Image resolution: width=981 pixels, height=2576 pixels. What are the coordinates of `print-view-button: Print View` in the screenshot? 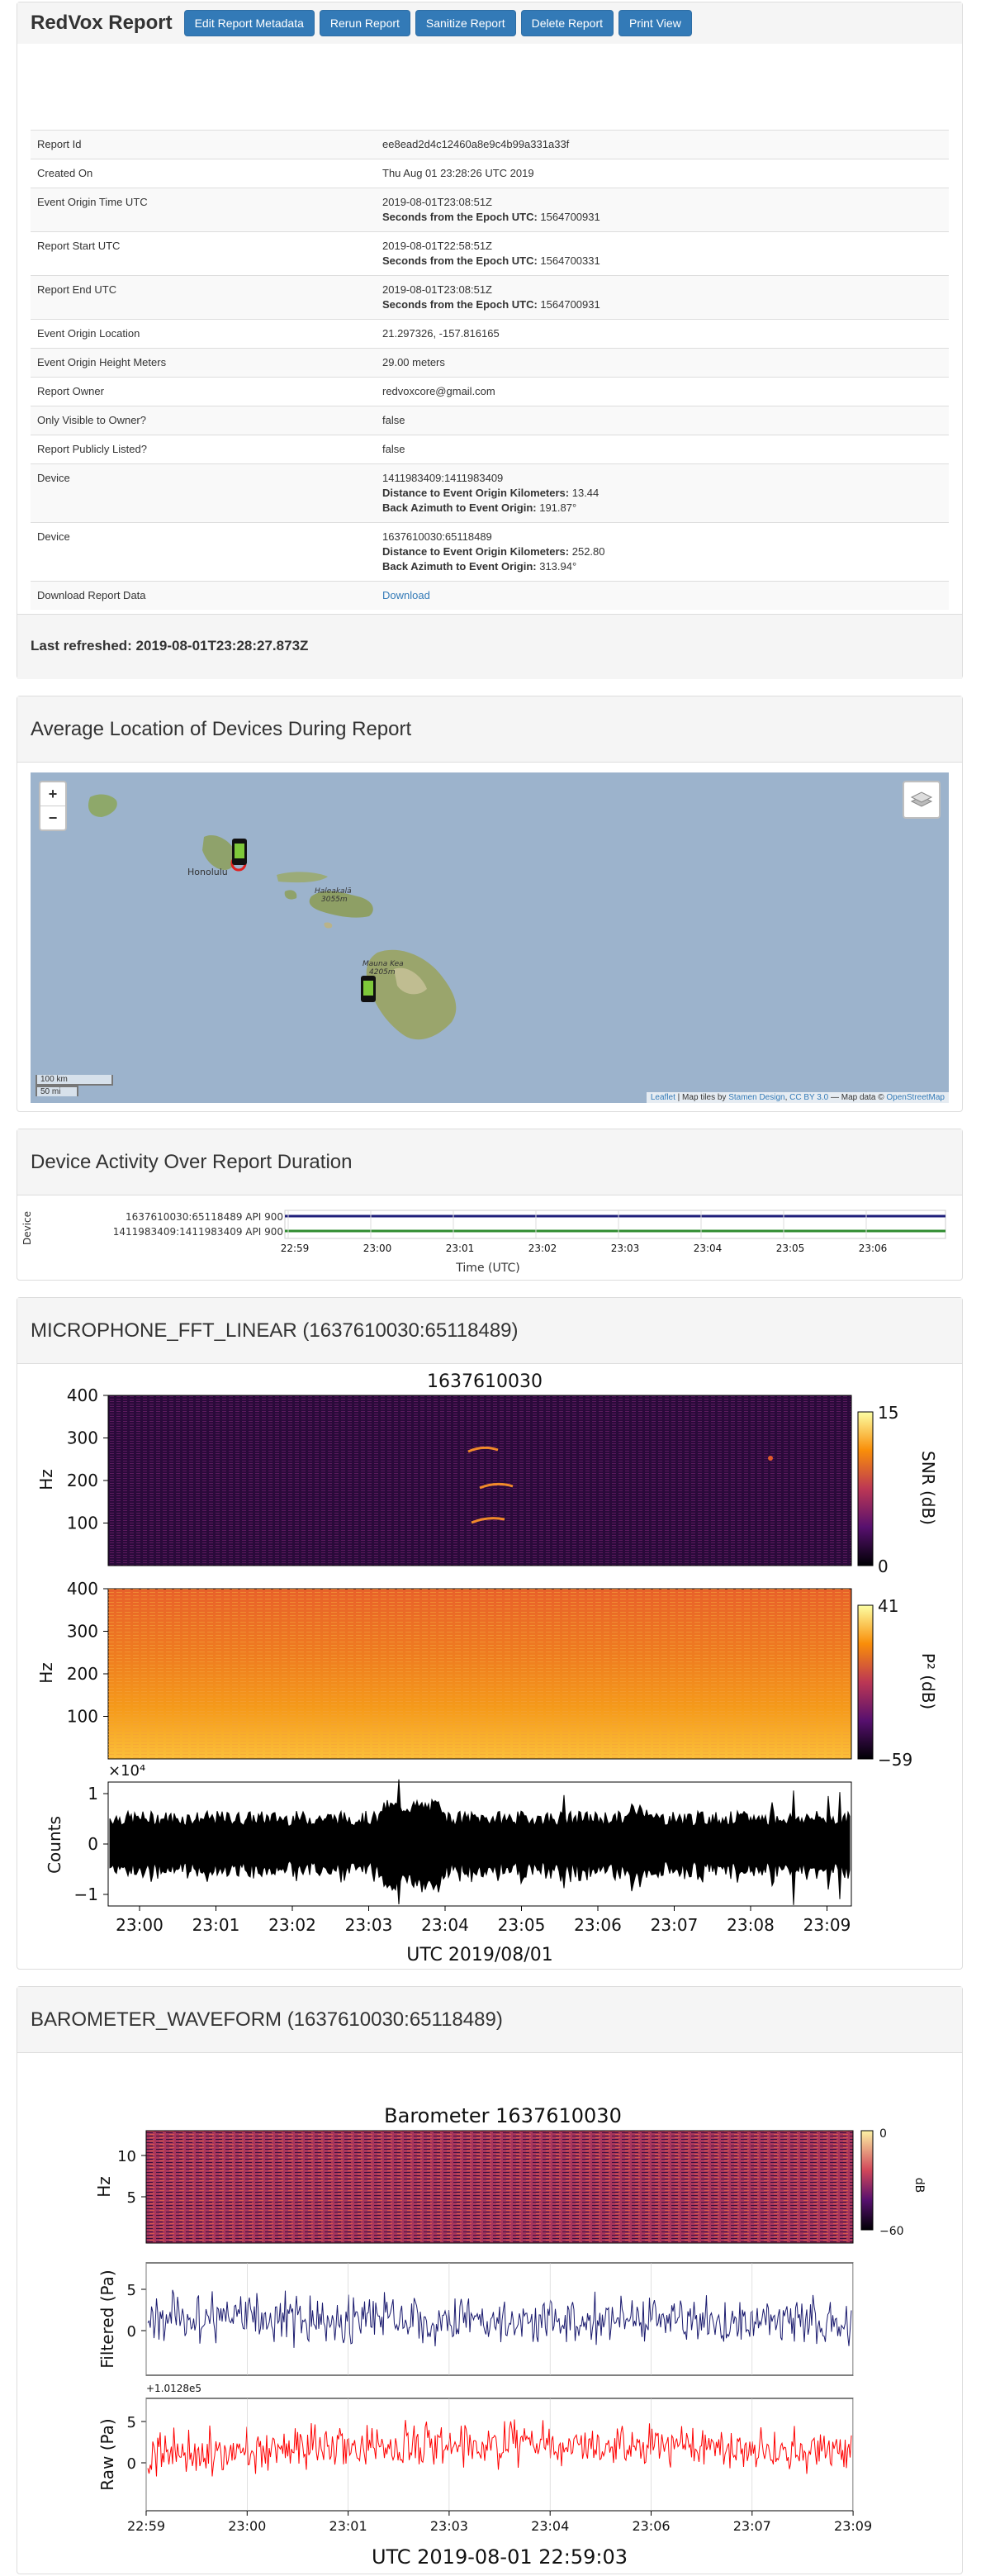 It's located at (655, 23).